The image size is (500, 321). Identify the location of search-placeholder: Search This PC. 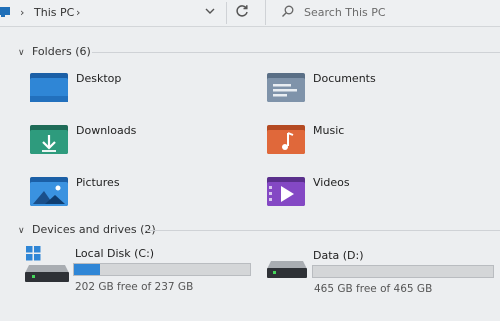
(345, 12).